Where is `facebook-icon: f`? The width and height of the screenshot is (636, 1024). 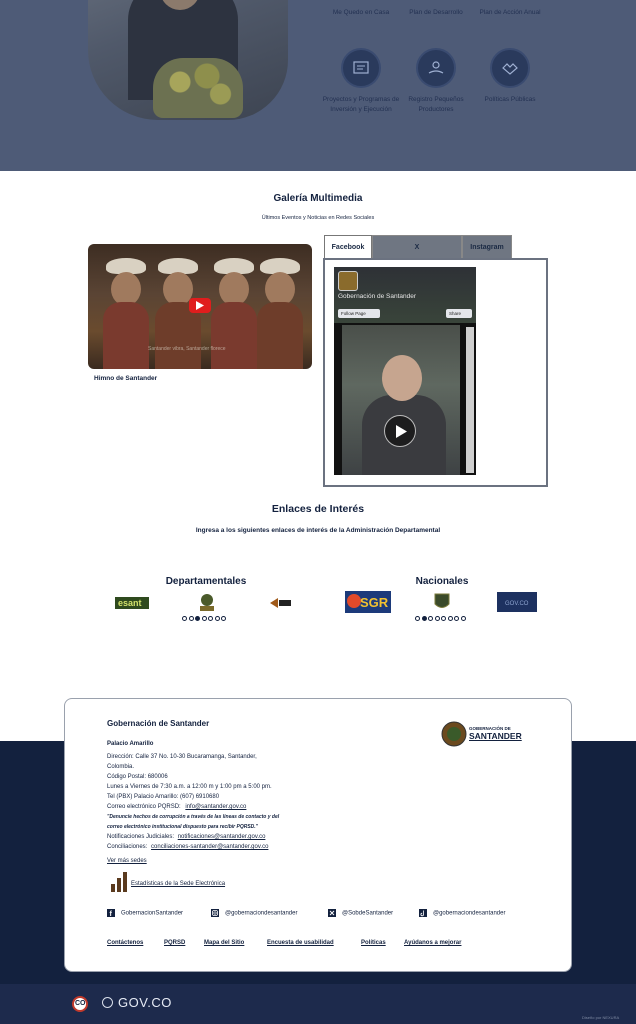 facebook-icon: f is located at coordinates (111, 913).